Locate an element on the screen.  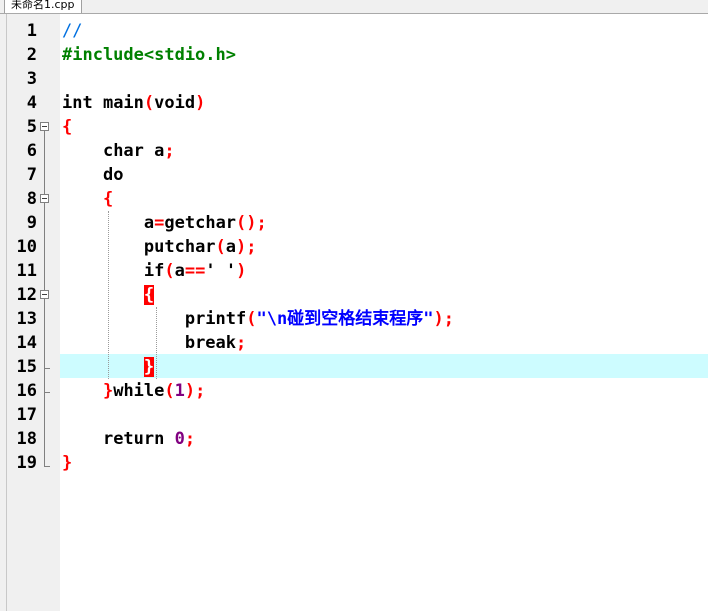
keyword-void: void is located at coordinates (175, 103).